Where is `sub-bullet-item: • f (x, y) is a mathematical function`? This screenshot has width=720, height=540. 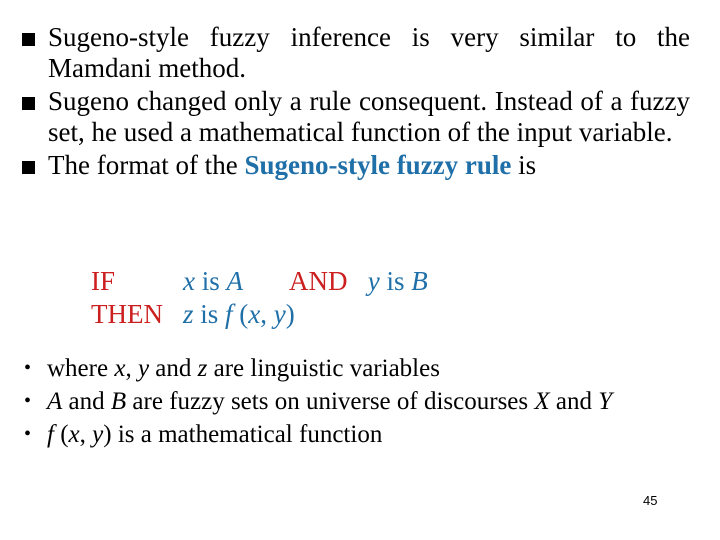
sub-bullet-item: • f (x, y) is a mathematical function is located at coordinates (365, 434).